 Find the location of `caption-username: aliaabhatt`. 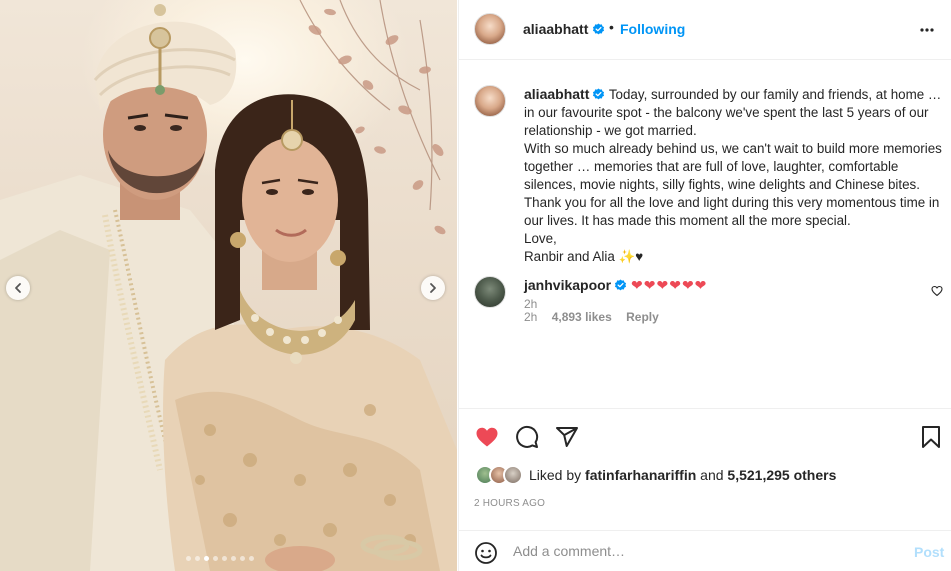

caption-username: aliaabhatt is located at coordinates (556, 94).